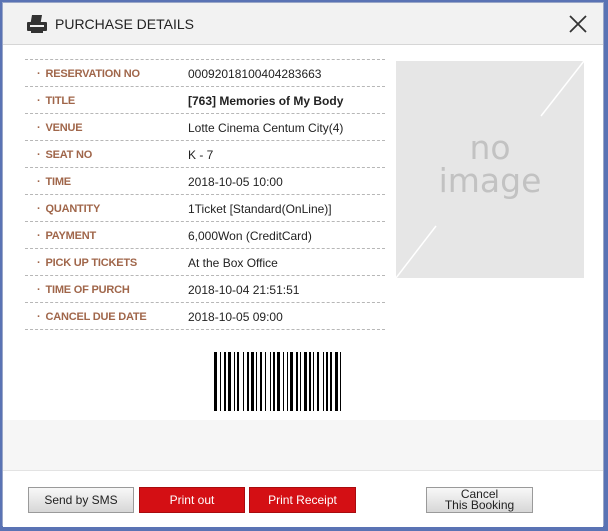  I want to click on barcode, so click(277, 381).